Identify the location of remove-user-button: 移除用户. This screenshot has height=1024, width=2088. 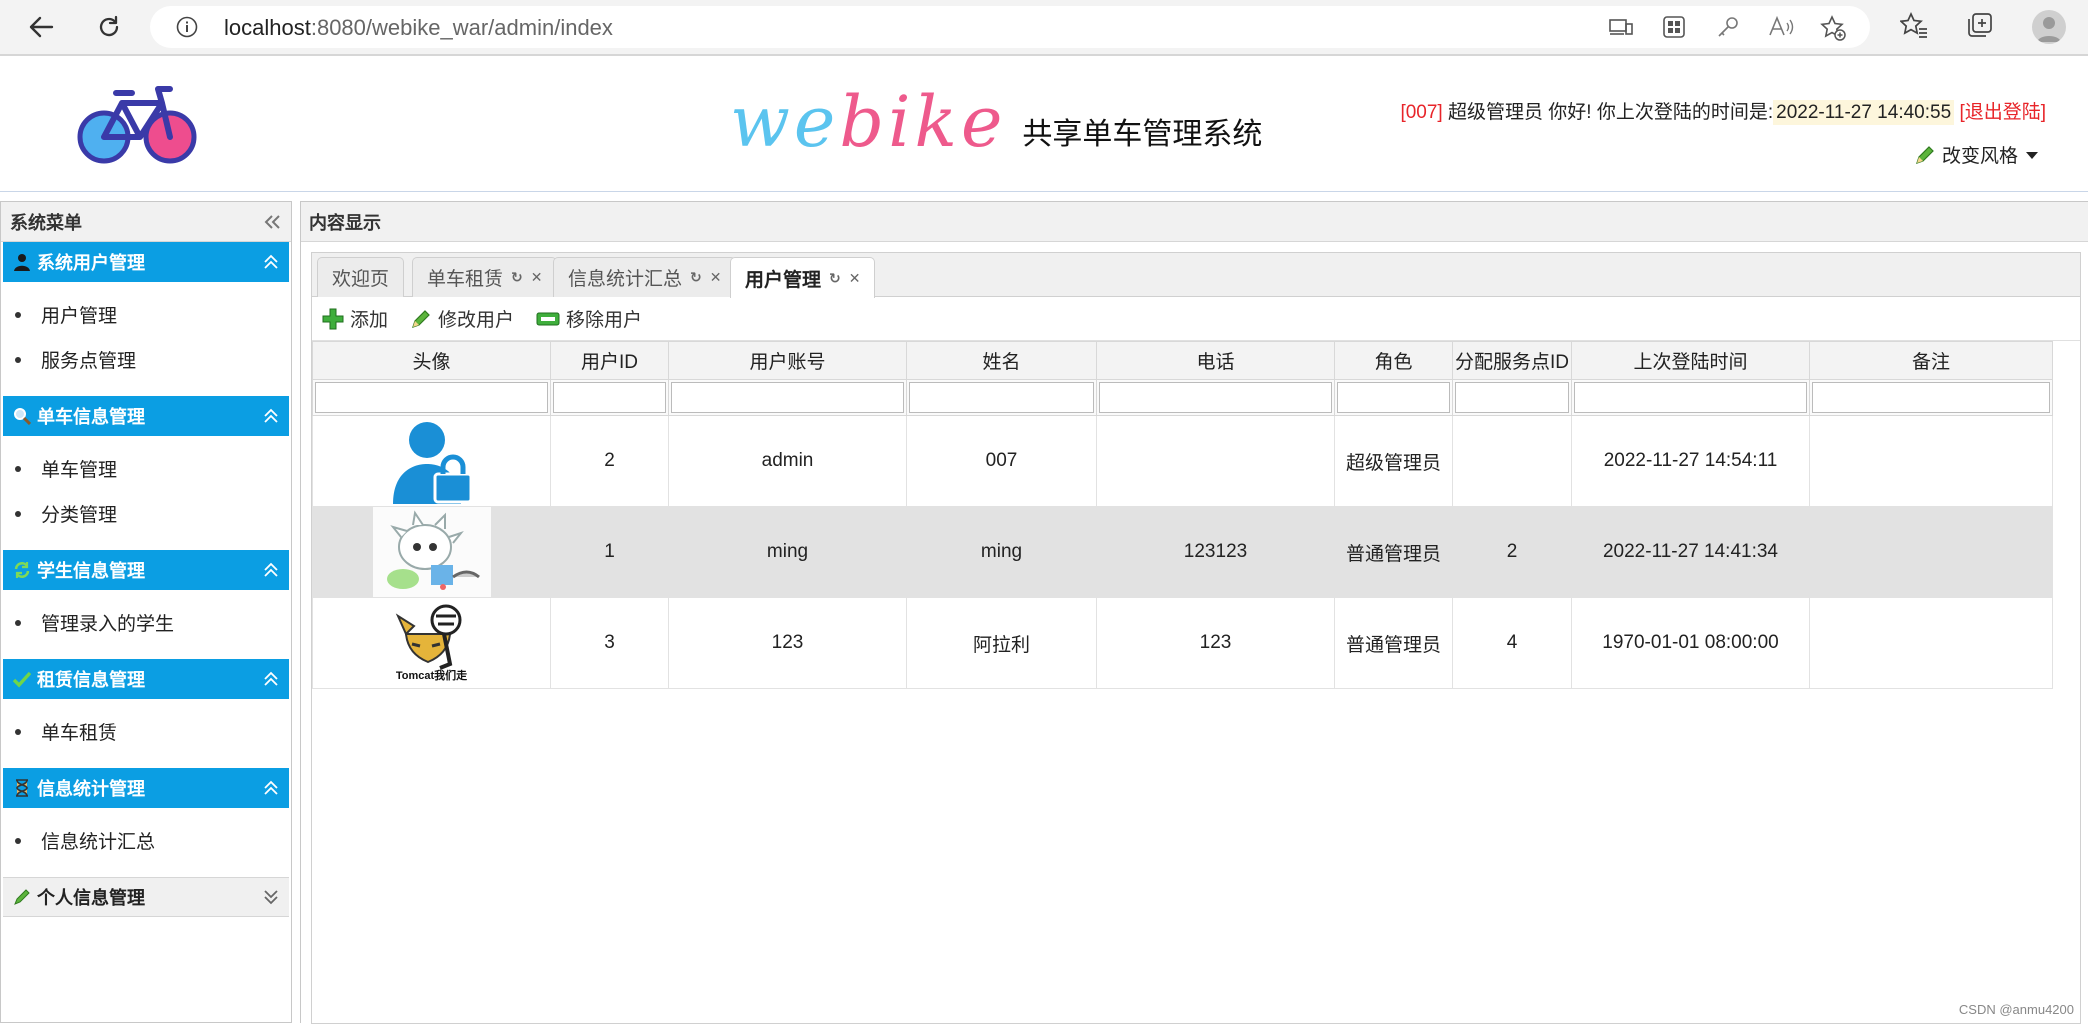
(589, 318).